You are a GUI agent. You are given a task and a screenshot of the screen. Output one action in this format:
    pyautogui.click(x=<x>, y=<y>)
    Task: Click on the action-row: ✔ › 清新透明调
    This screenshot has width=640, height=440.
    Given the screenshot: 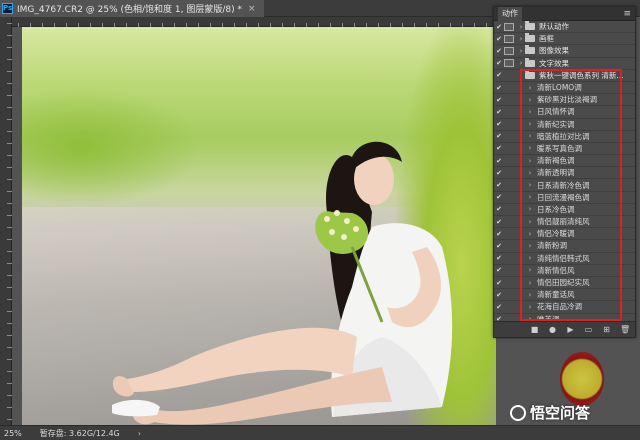 What is the action you would take?
    pyautogui.click(x=564, y=173)
    